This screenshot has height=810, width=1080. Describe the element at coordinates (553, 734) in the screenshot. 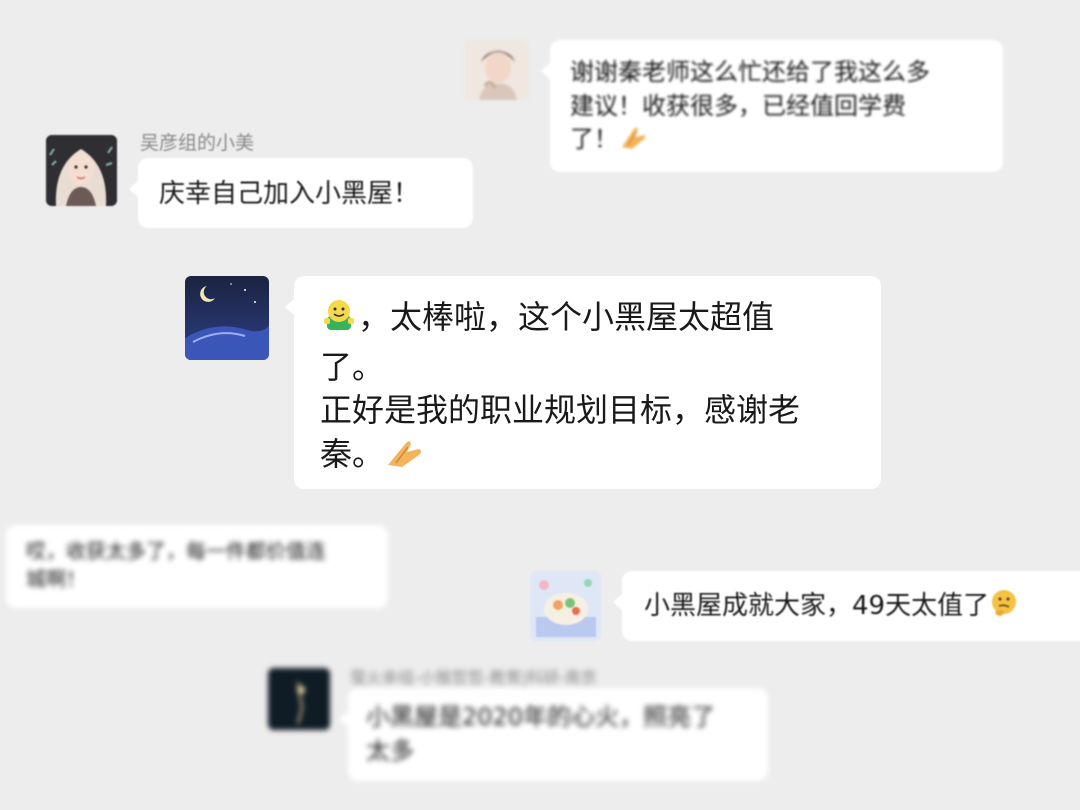

I see `message-bubble: 小黑屋是2020年的心火，照亮了 太多` at that location.